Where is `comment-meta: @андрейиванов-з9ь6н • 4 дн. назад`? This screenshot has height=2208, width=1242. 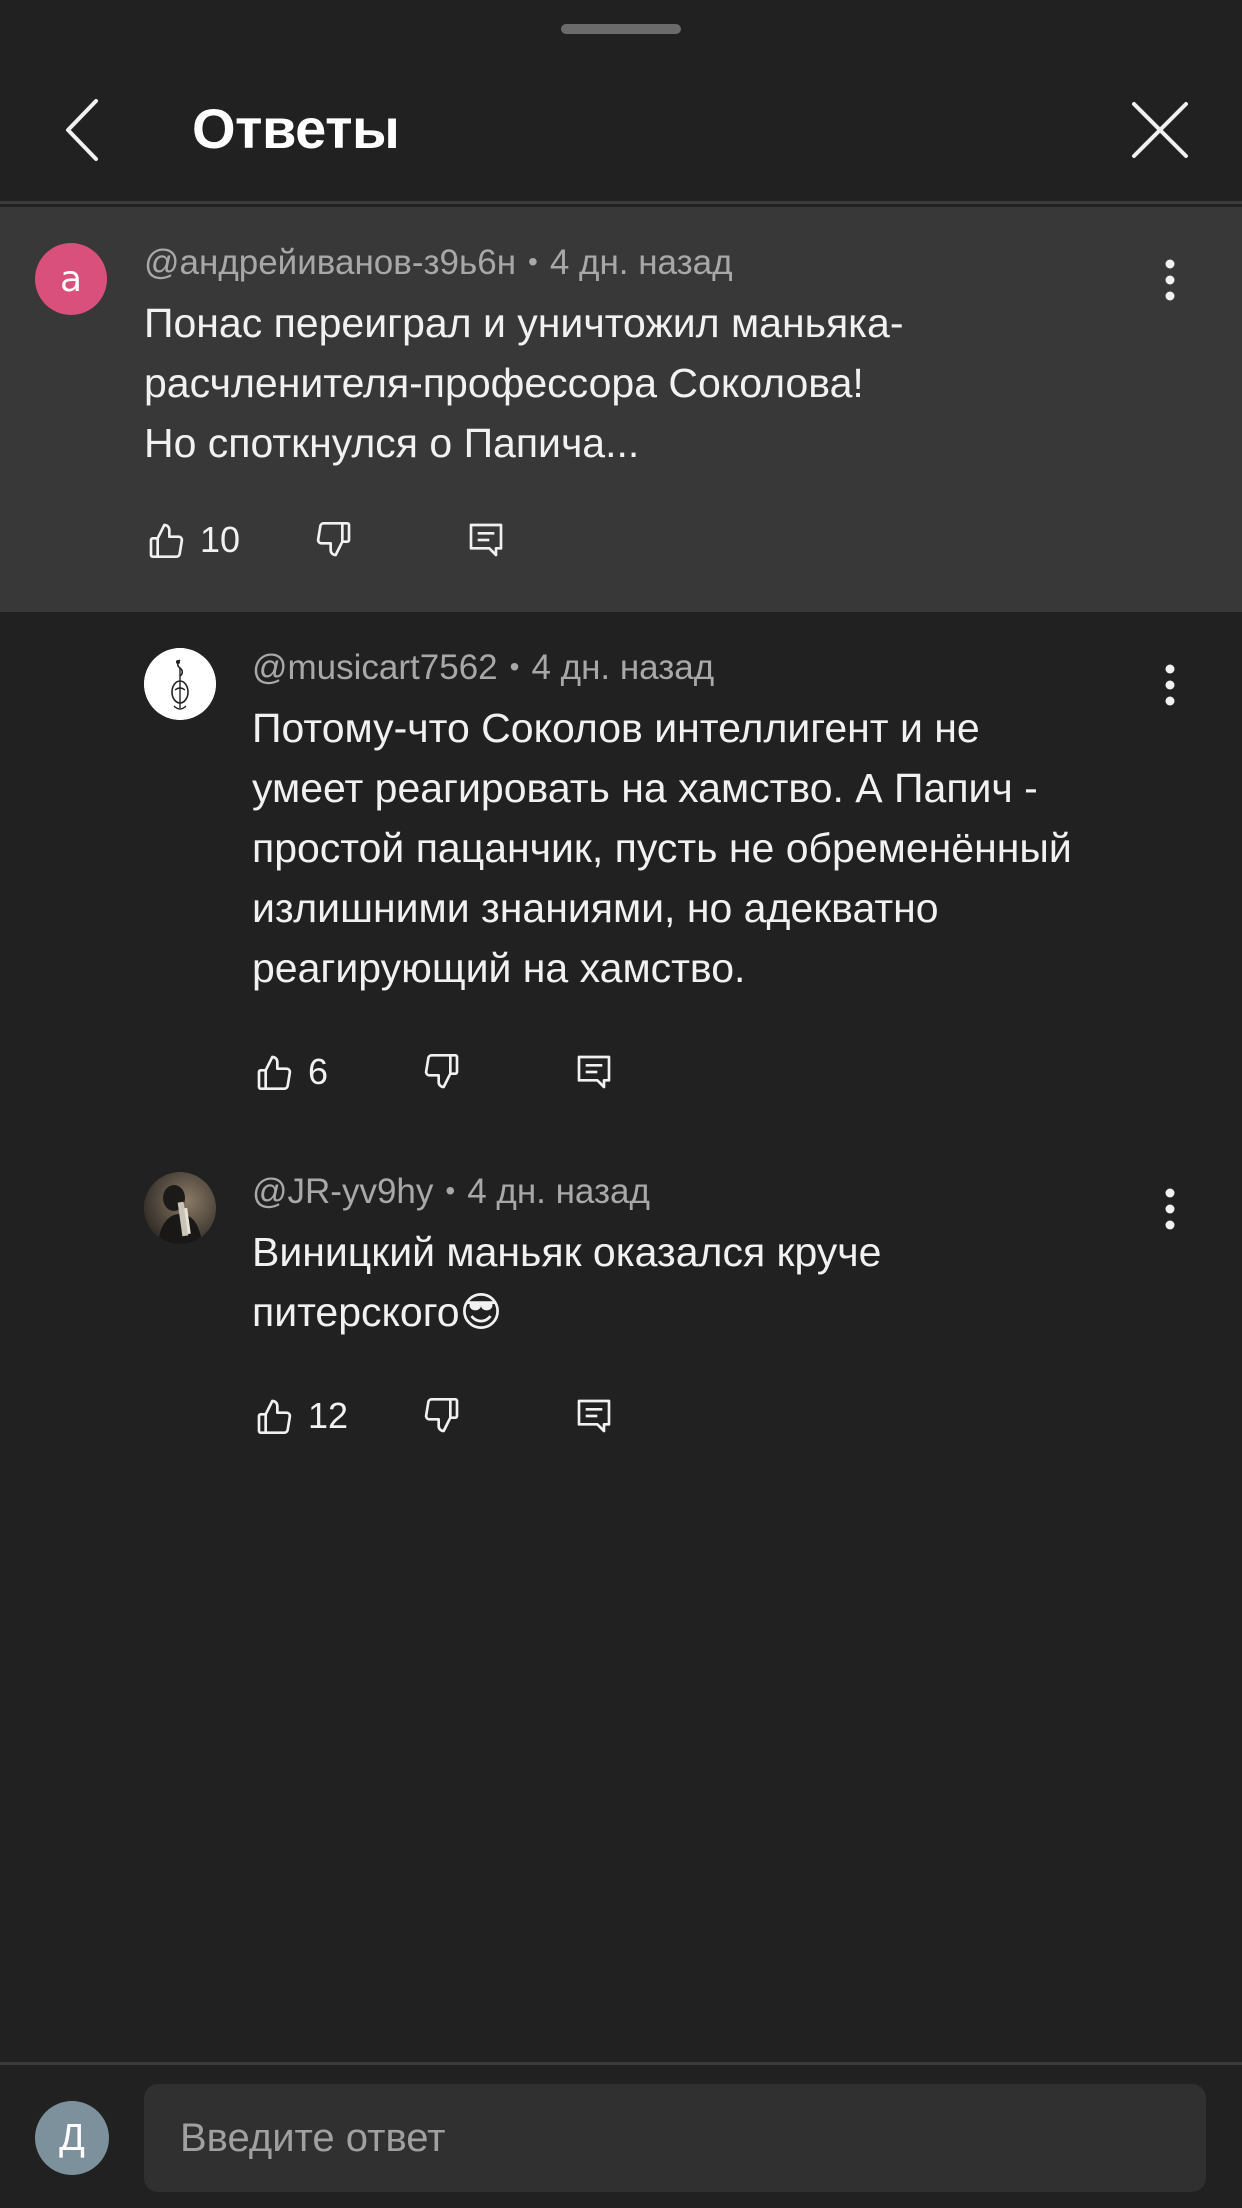 comment-meta: @андрейиванов-з9ь6н • 4 дн. назад is located at coordinates (438, 262).